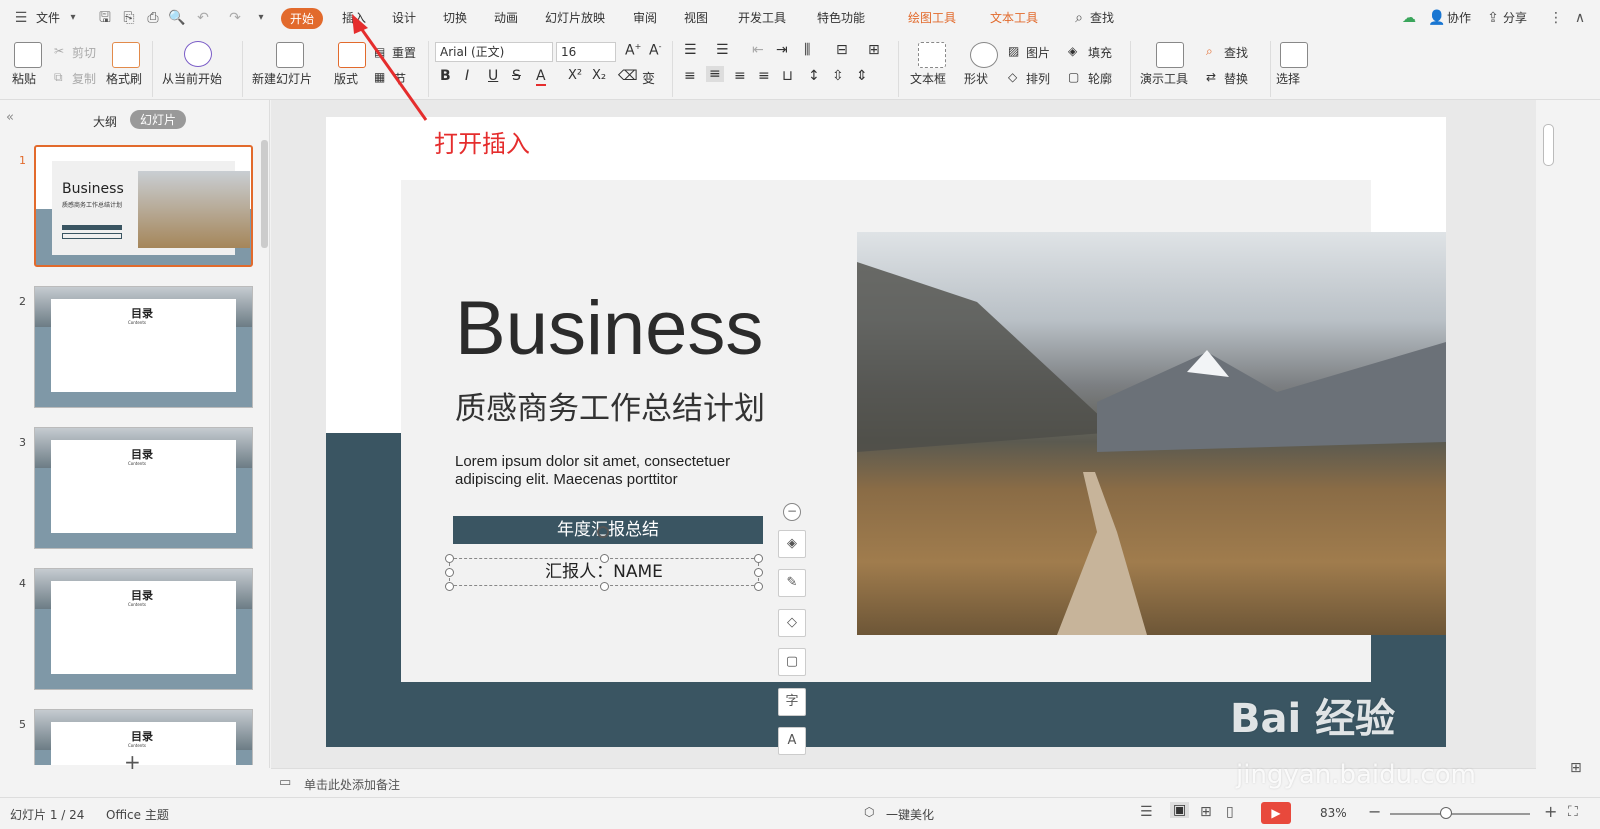  Describe the element at coordinates (158, 119) in the screenshot. I see `tab-slides: 幻灯片` at that location.